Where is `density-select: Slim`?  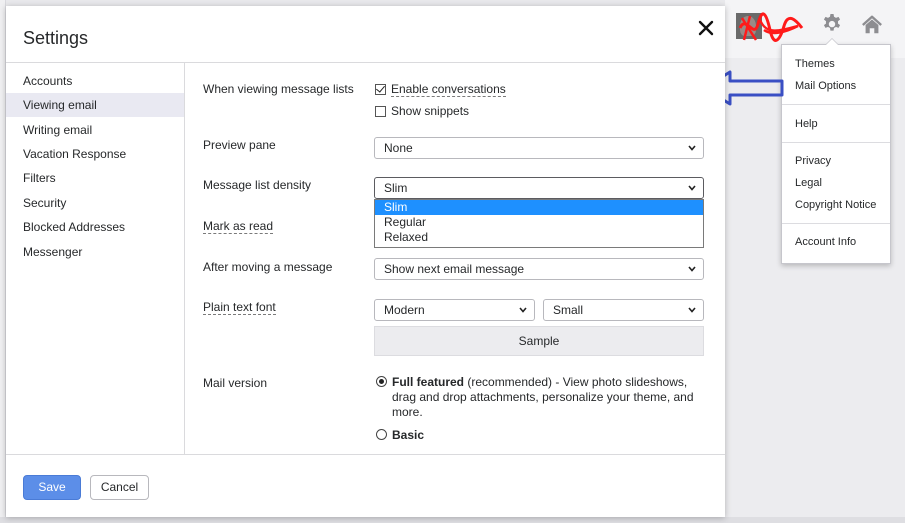
density-select: Slim is located at coordinates (539, 188).